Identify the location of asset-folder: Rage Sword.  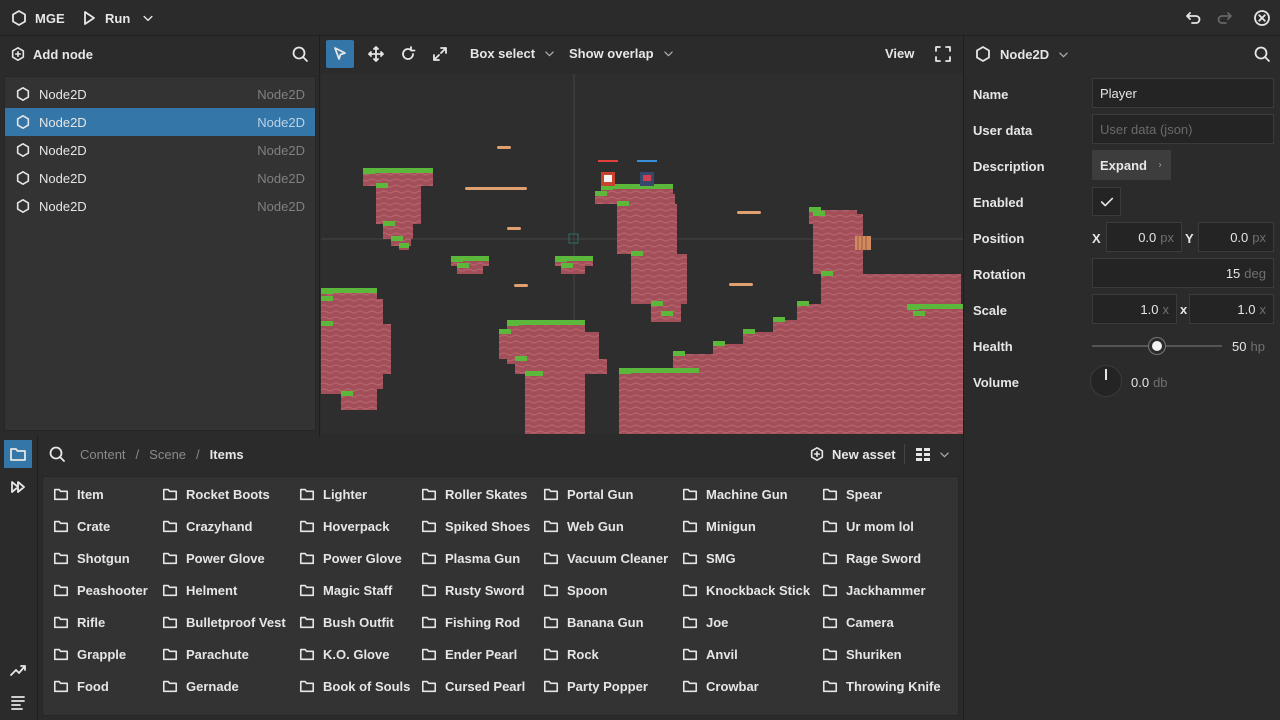
(871, 558).